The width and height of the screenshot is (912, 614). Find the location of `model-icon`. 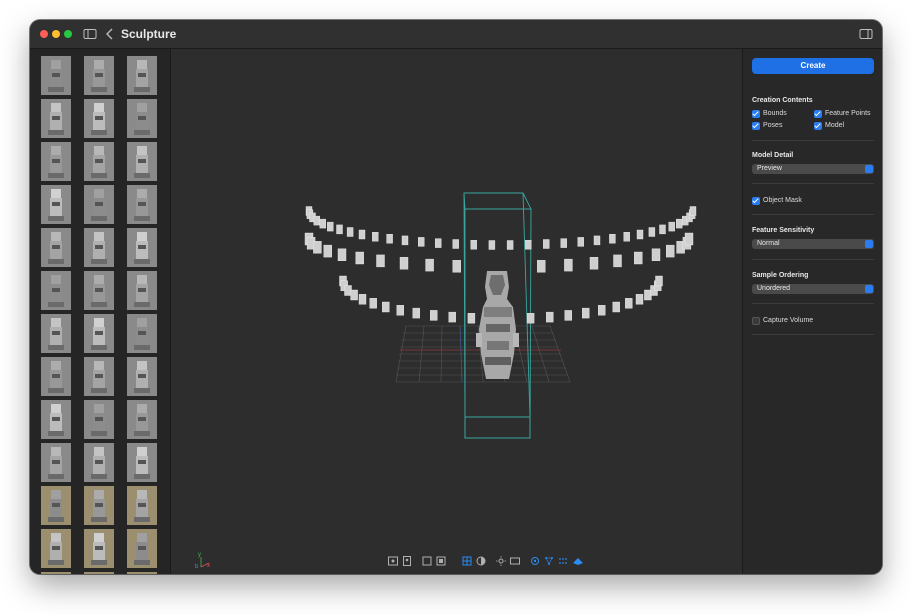

model-icon is located at coordinates (578, 561).